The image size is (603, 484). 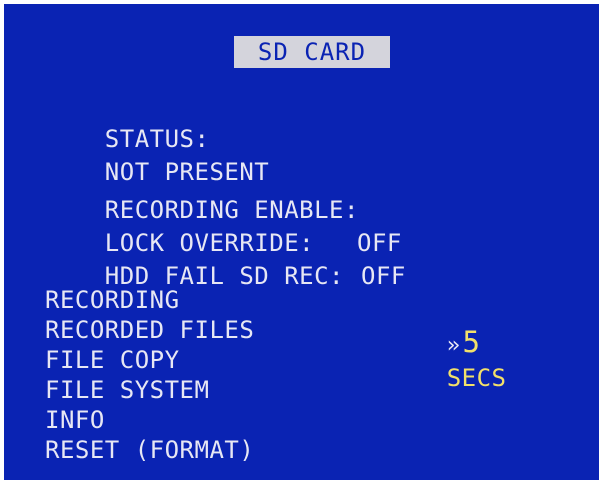 I want to click on status-label: STATUS:, so click(x=157, y=139).